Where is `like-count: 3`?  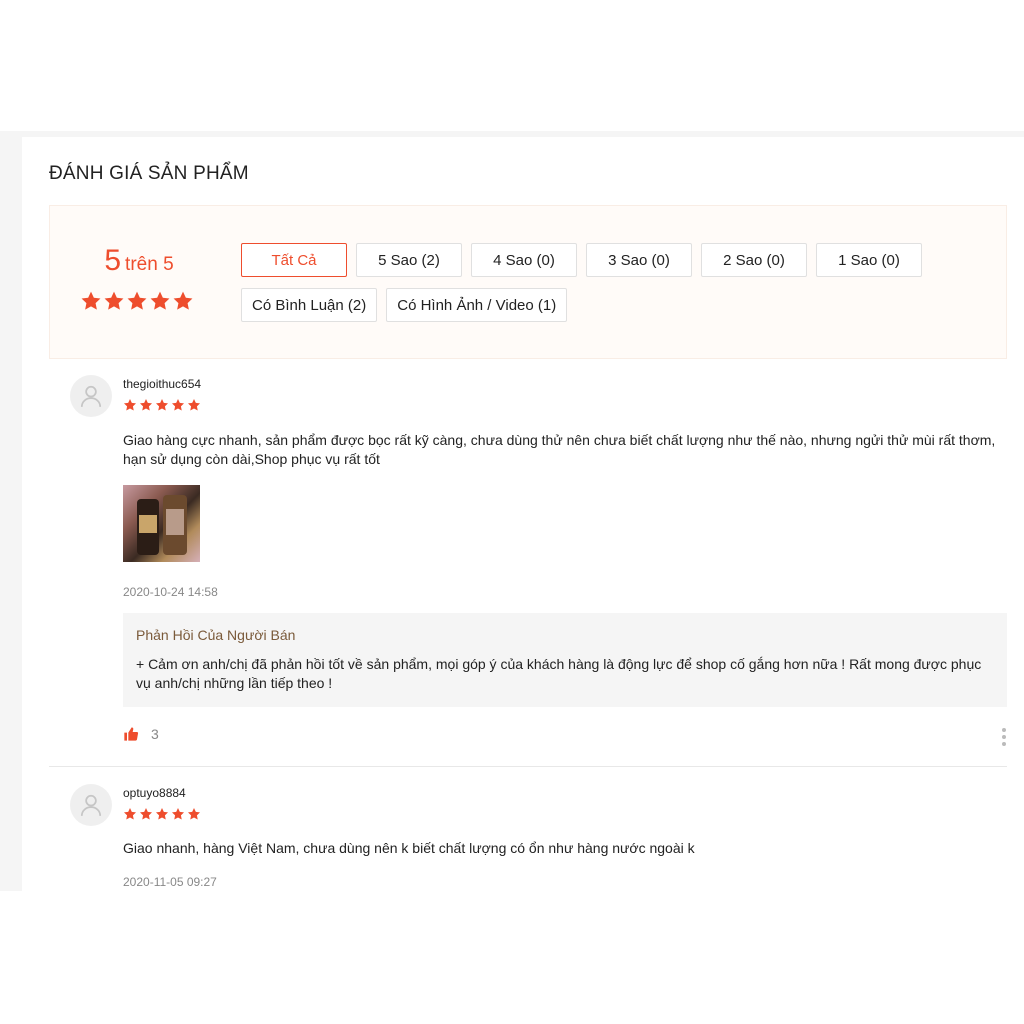
like-count: 3 is located at coordinates (155, 734).